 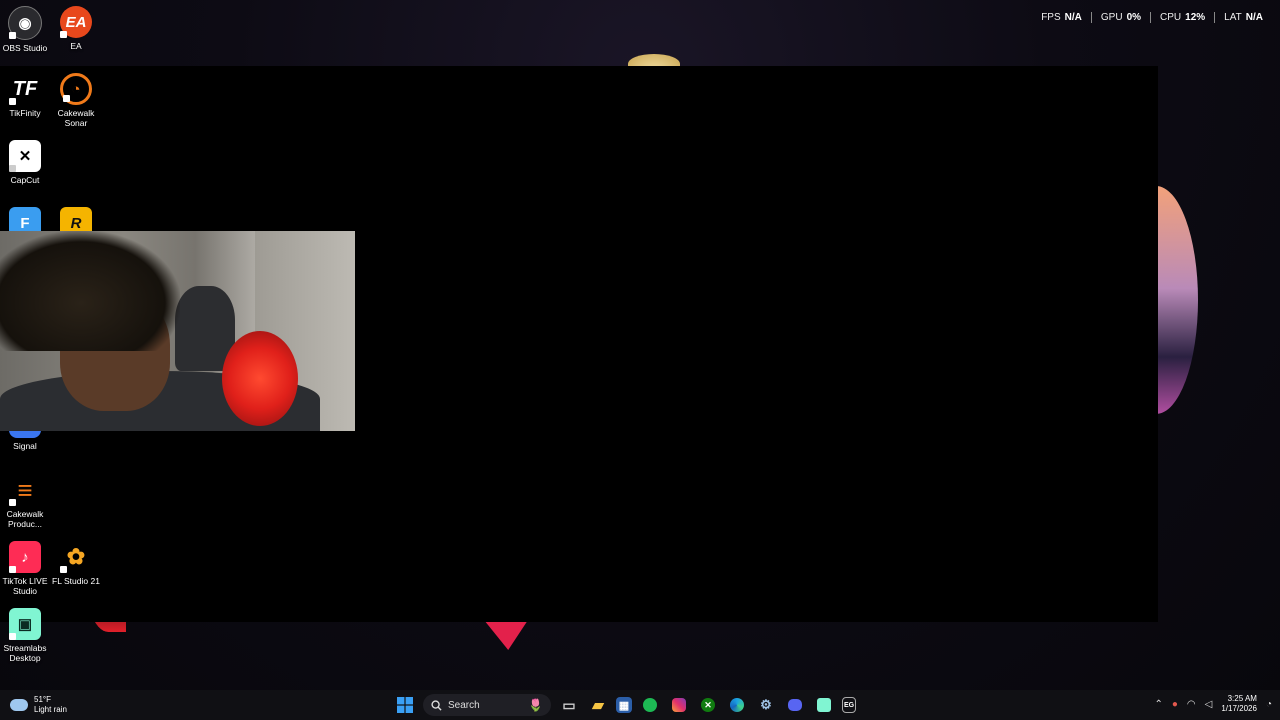 I want to click on task-view-icon: ▭, so click(x=569, y=705).